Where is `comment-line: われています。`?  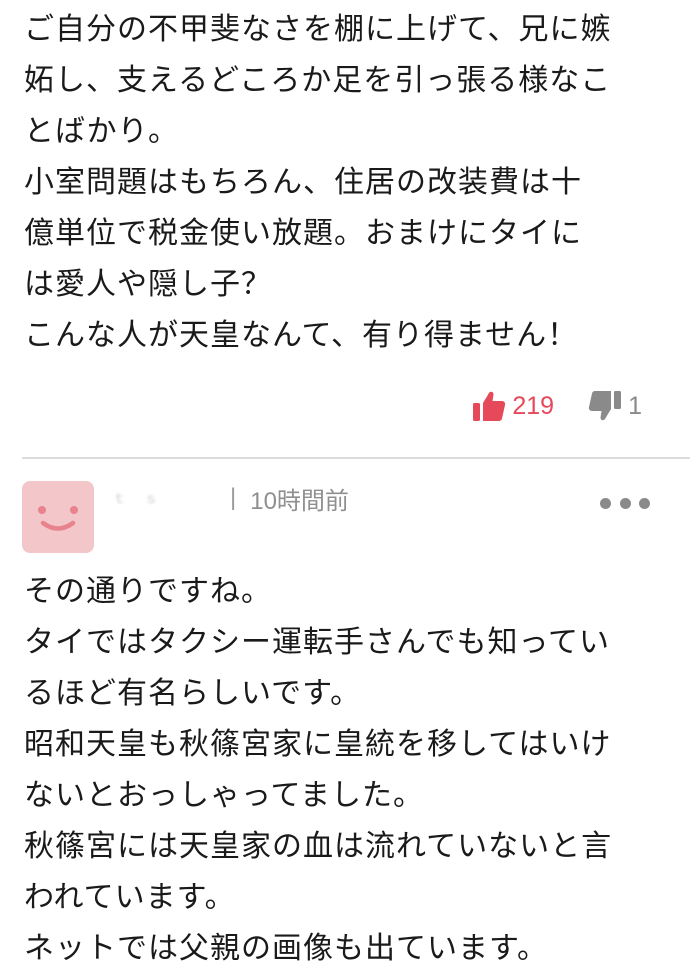
comment-line: われています。 is located at coordinates (130, 897).